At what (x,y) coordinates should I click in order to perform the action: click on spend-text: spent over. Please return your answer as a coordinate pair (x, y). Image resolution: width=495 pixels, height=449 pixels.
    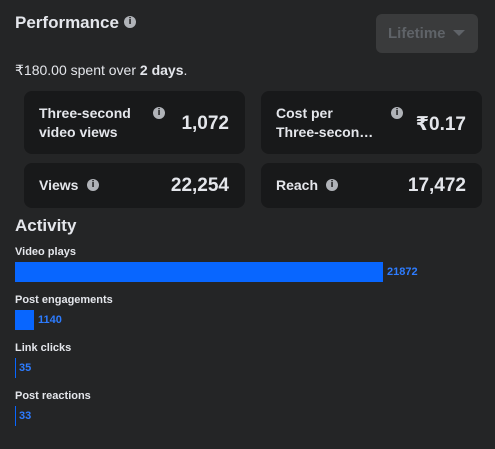
    Looking at the image, I should click on (103, 70).